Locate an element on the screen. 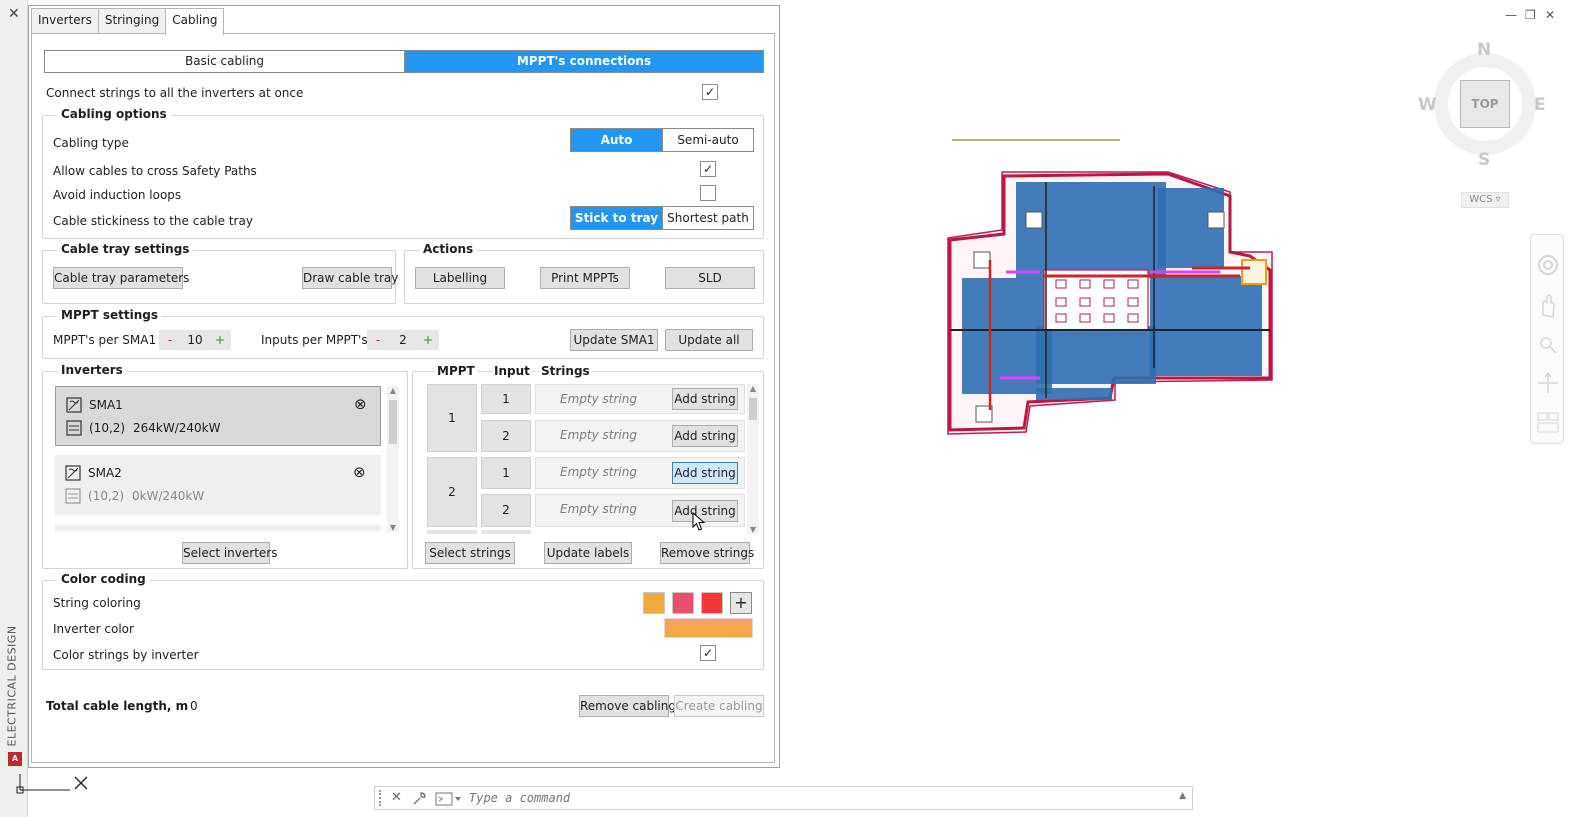  command-history-arrow-icon: ▲ is located at coordinates (1182, 796).